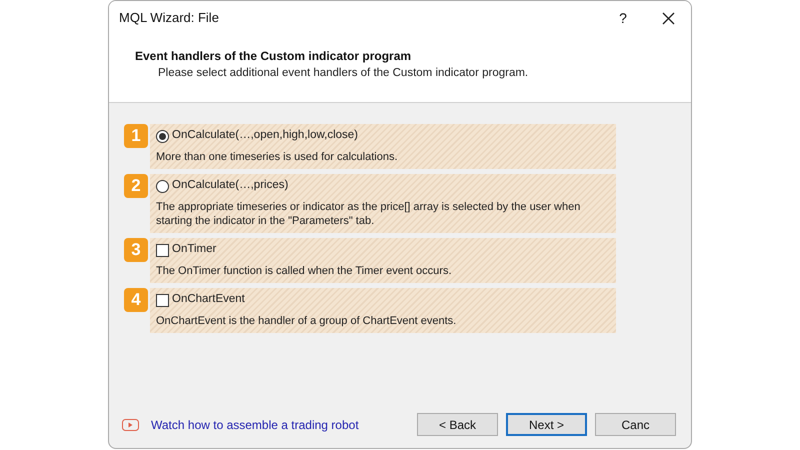 This screenshot has height=450, width=800. I want to click on dialog-button: Next >, so click(546, 424).